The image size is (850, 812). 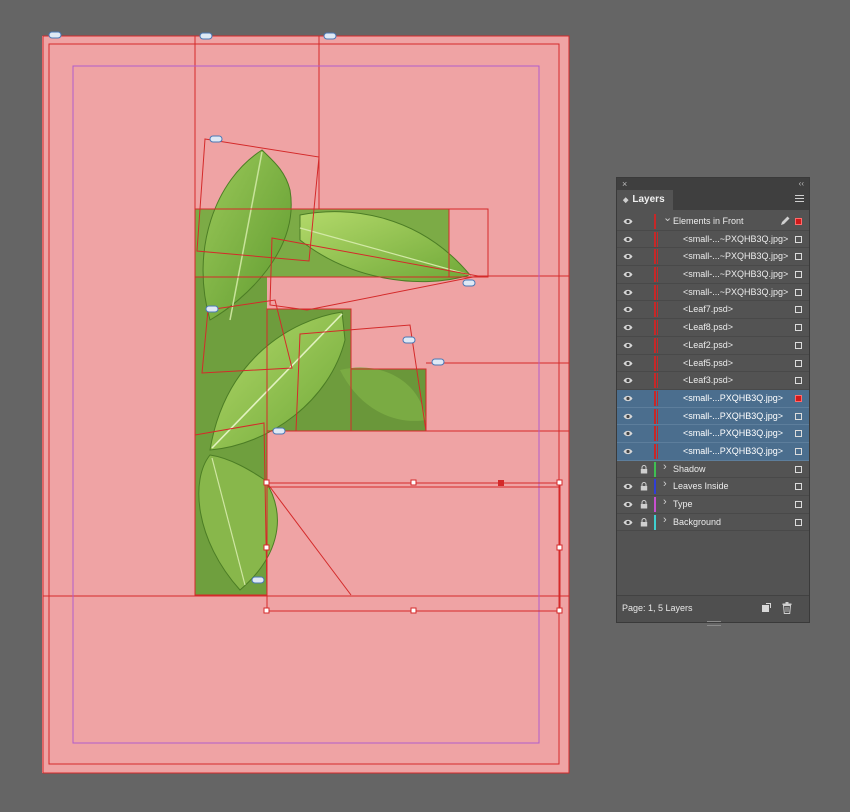 I want to click on object-row: <Leaf7.psd>, so click(x=713, y=310).